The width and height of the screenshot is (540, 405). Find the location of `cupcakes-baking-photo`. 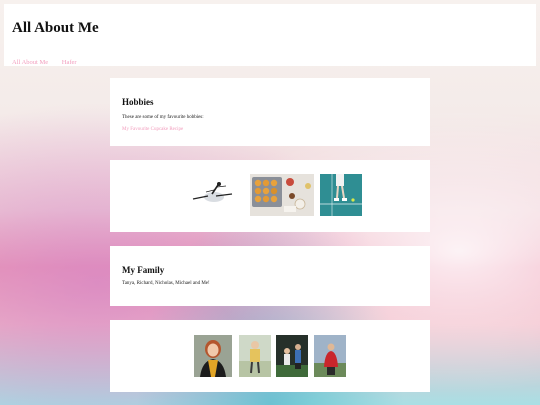

cupcakes-baking-photo is located at coordinates (282, 195).